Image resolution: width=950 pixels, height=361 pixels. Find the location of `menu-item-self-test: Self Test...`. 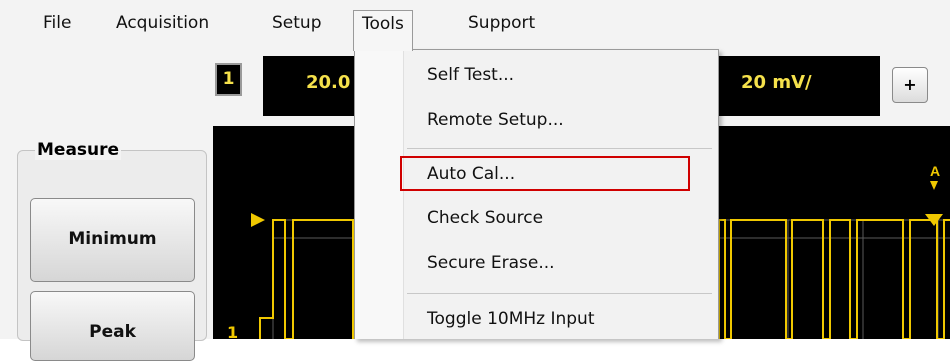

menu-item-self-test: Self Test... is located at coordinates (470, 75).